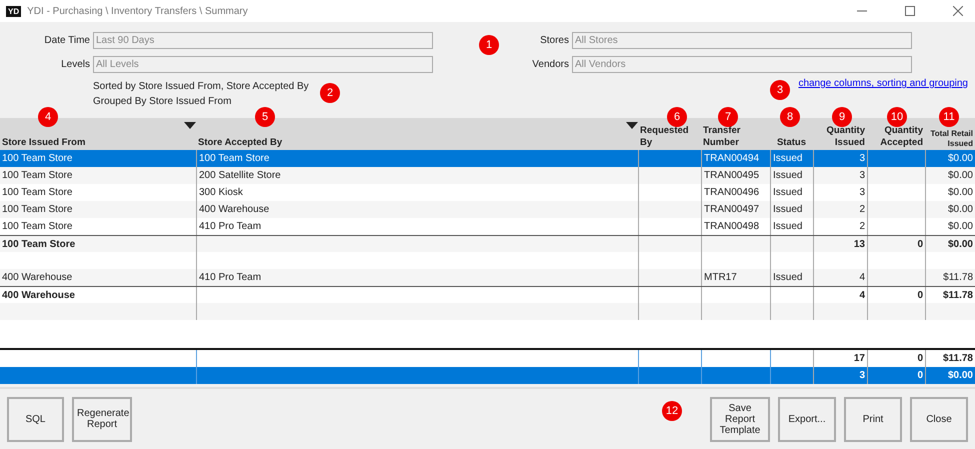 Image resolution: width=975 pixels, height=449 pixels. What do you see at coordinates (487, 209) in the screenshot?
I see `table-row: 100 Team Store 400 Warehouse TRAN00497 Issued 2 $0.00` at bounding box center [487, 209].